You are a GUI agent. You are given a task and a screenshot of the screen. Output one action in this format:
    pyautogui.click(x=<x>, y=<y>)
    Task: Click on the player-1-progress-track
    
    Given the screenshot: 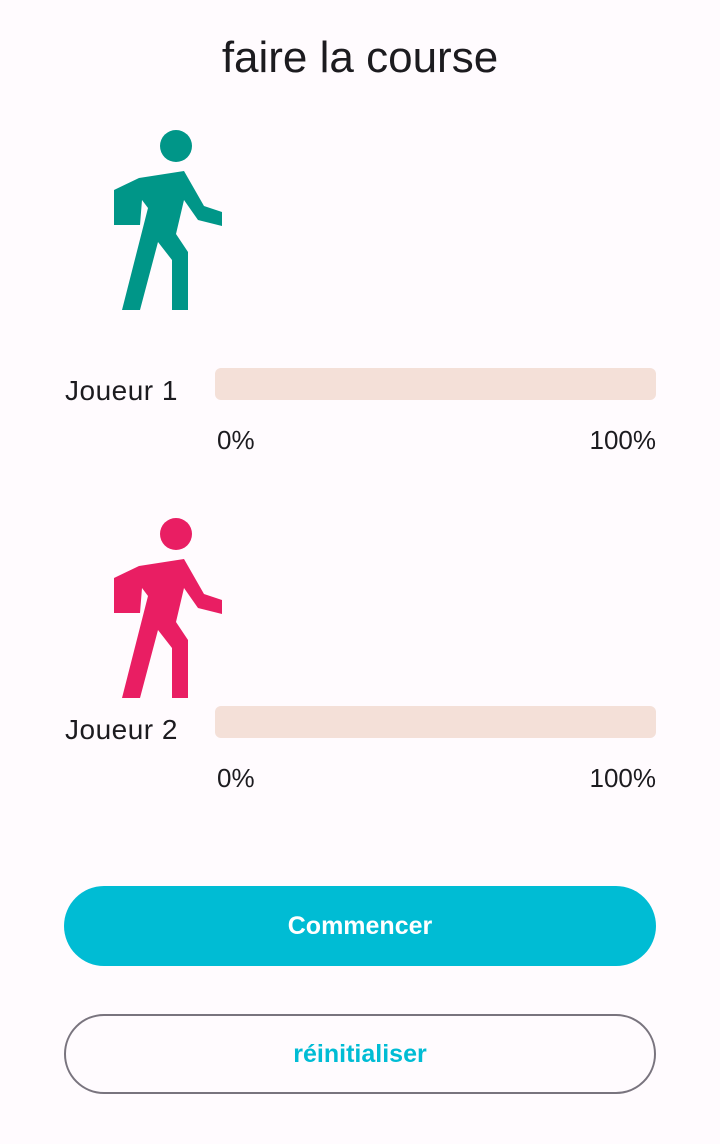 What is the action you would take?
    pyautogui.click(x=435, y=384)
    